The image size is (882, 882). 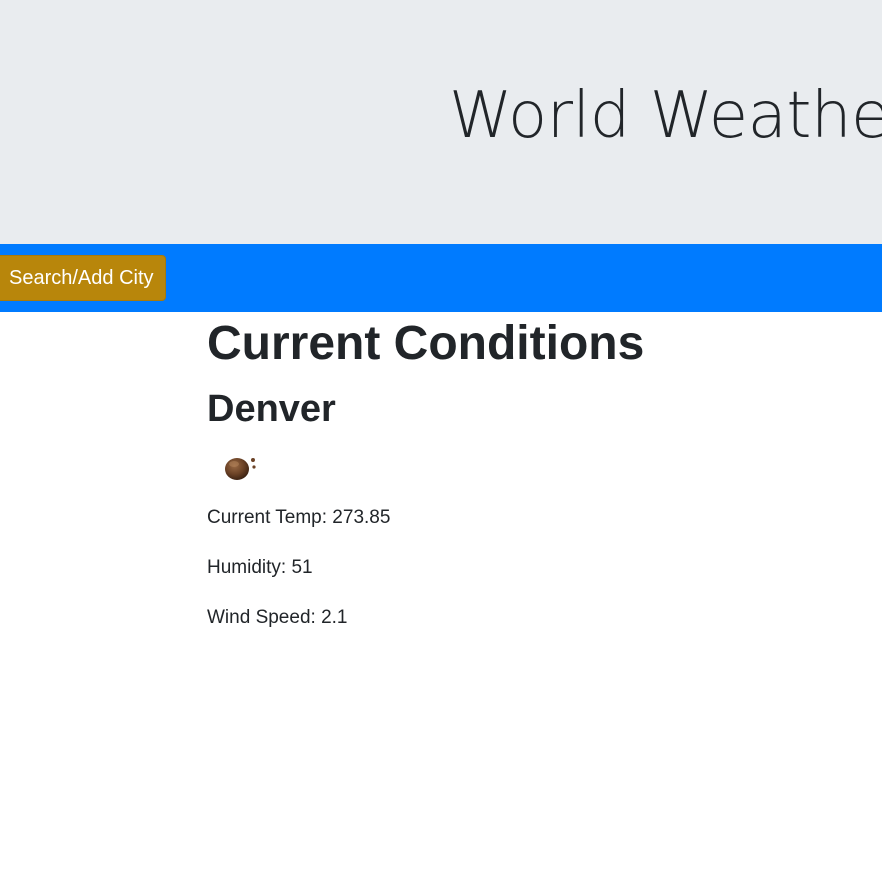 I want to click on wind-speed: Wind Speed: 2.1, so click(x=277, y=617).